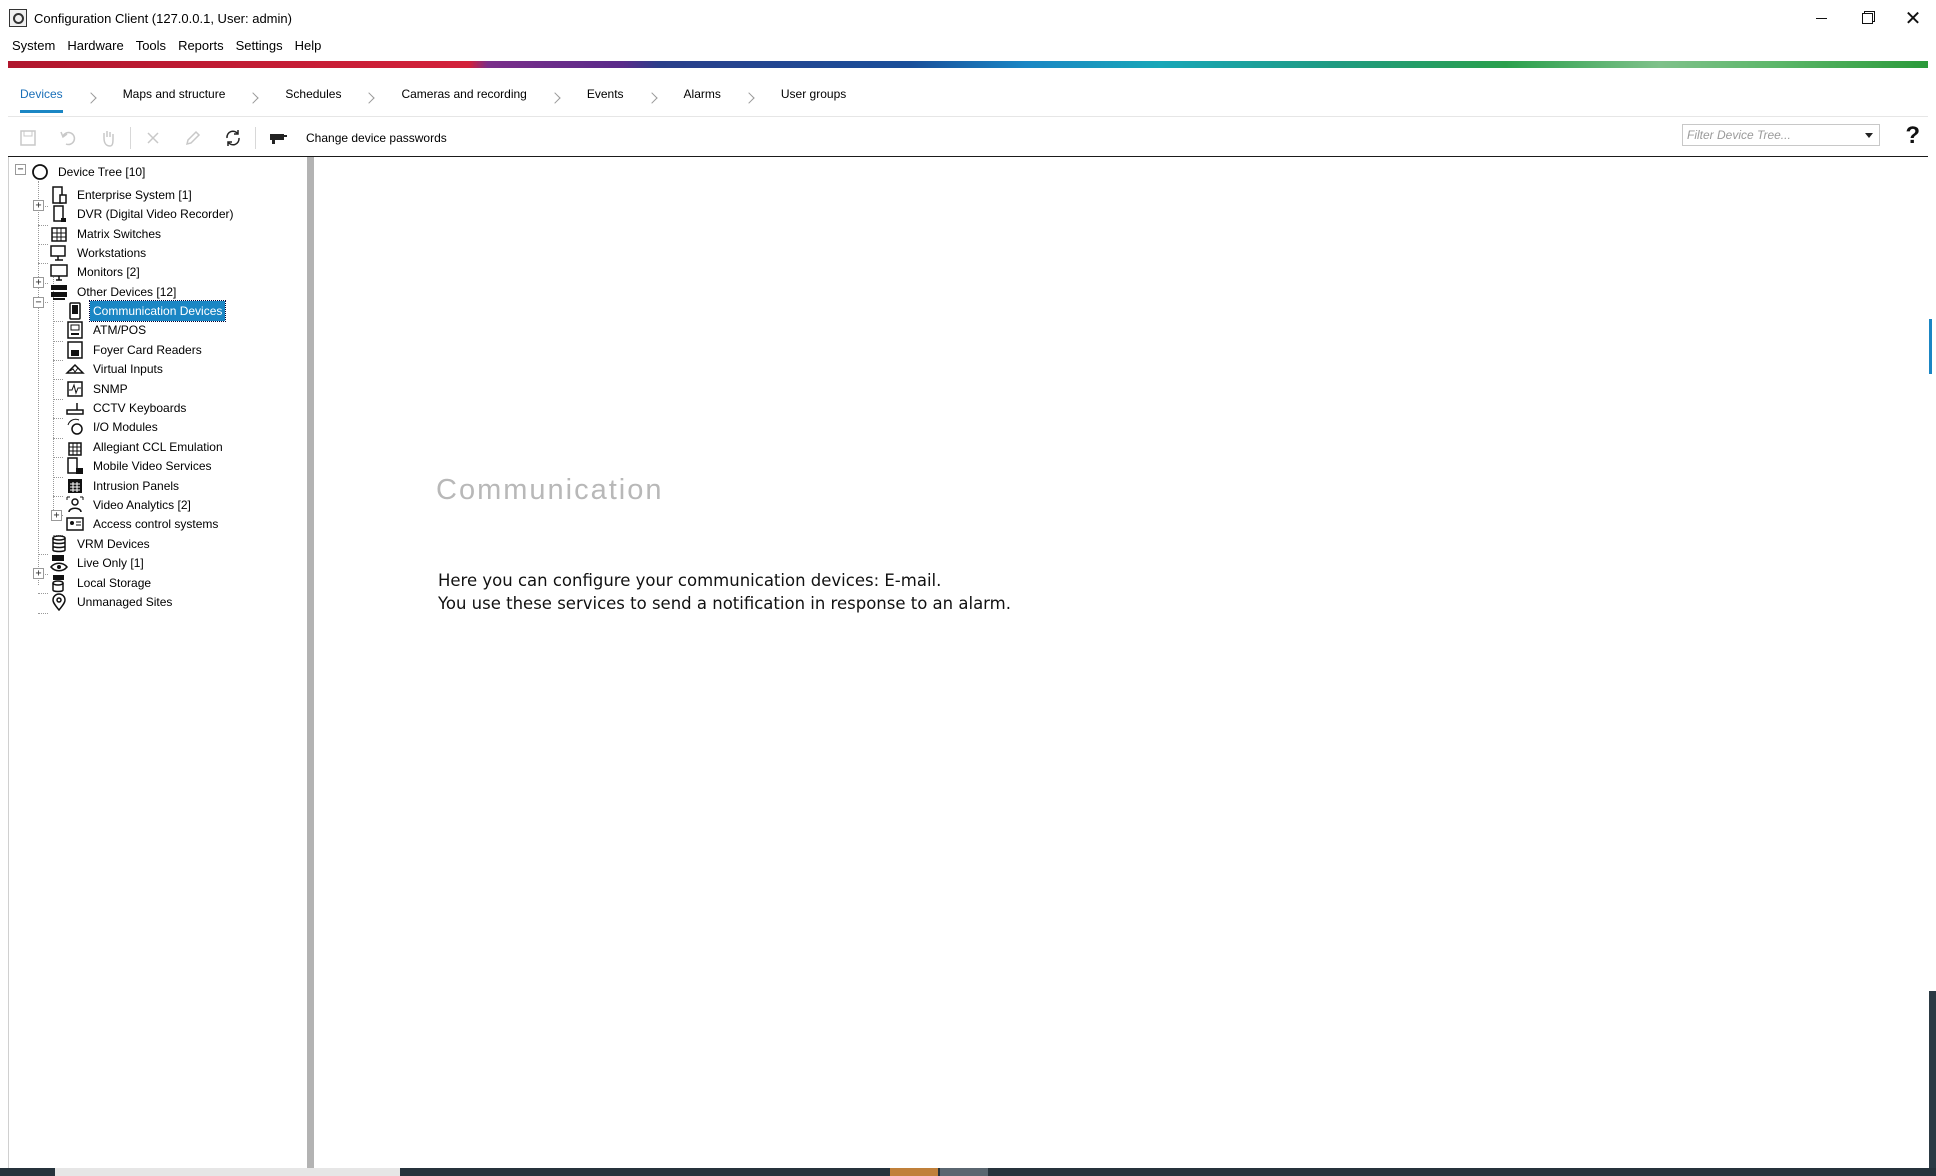 The width and height of the screenshot is (1936, 1176). I want to click on tree-item-mobile-video-services: Mobile Video Services, so click(140, 466).